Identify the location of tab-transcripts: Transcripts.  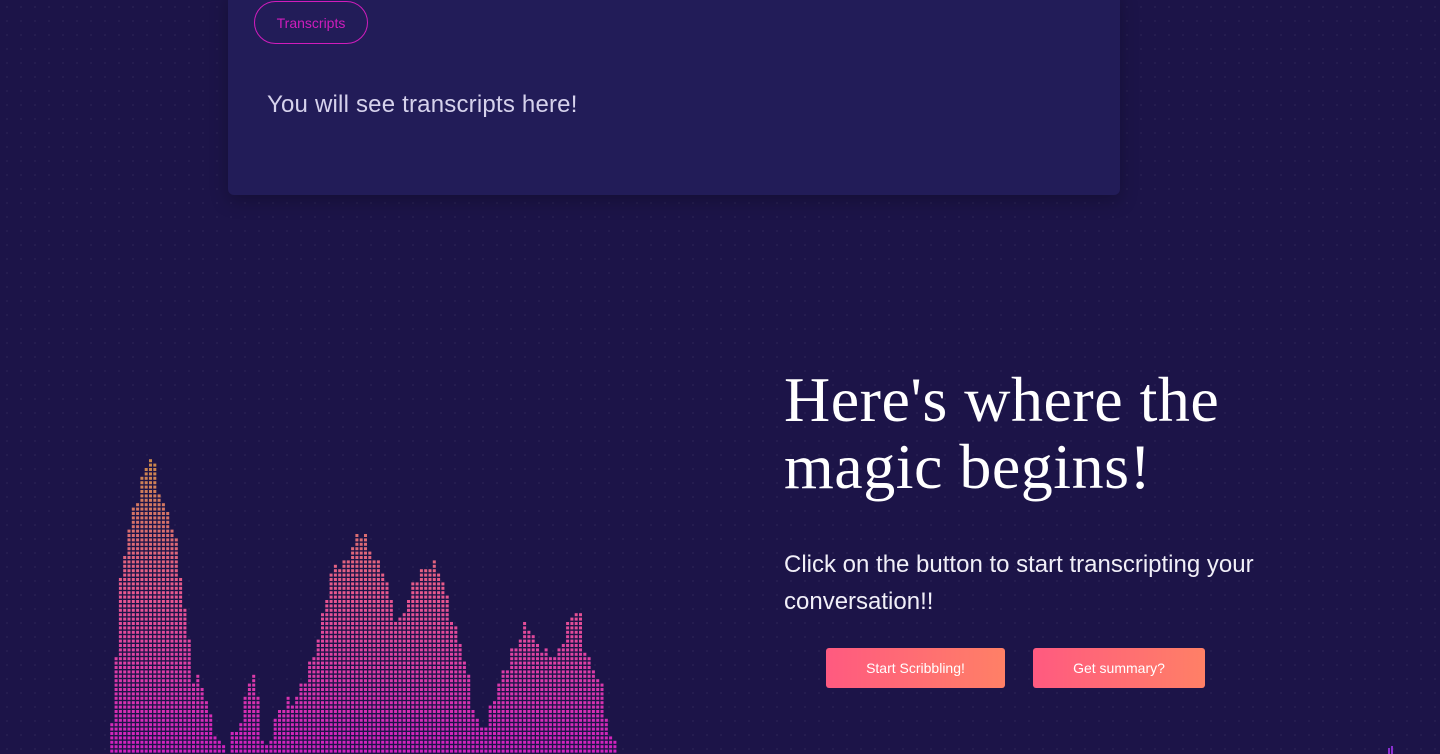
(311, 22).